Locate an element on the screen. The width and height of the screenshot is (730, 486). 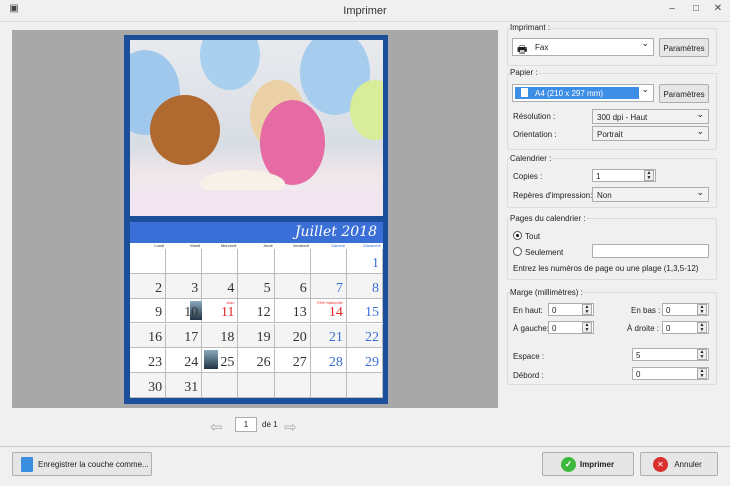
maximize-button: □ is located at coordinates (696, 10).